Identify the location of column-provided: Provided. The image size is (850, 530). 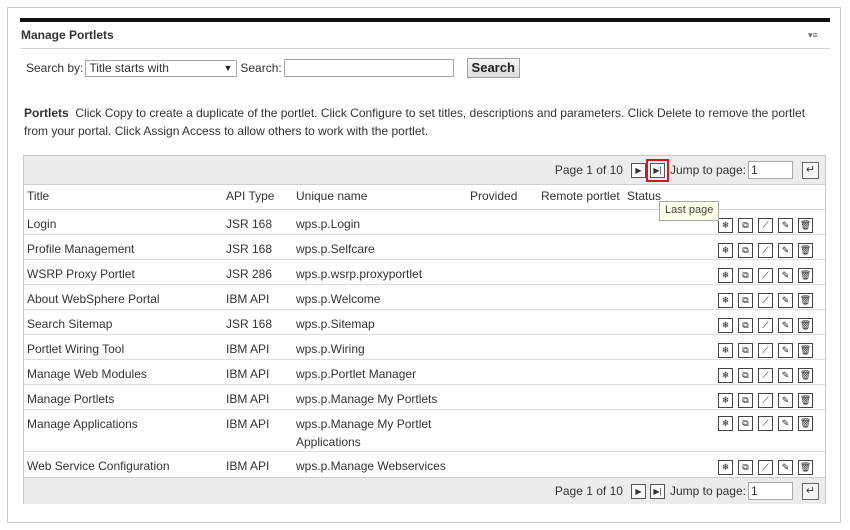
(494, 196).